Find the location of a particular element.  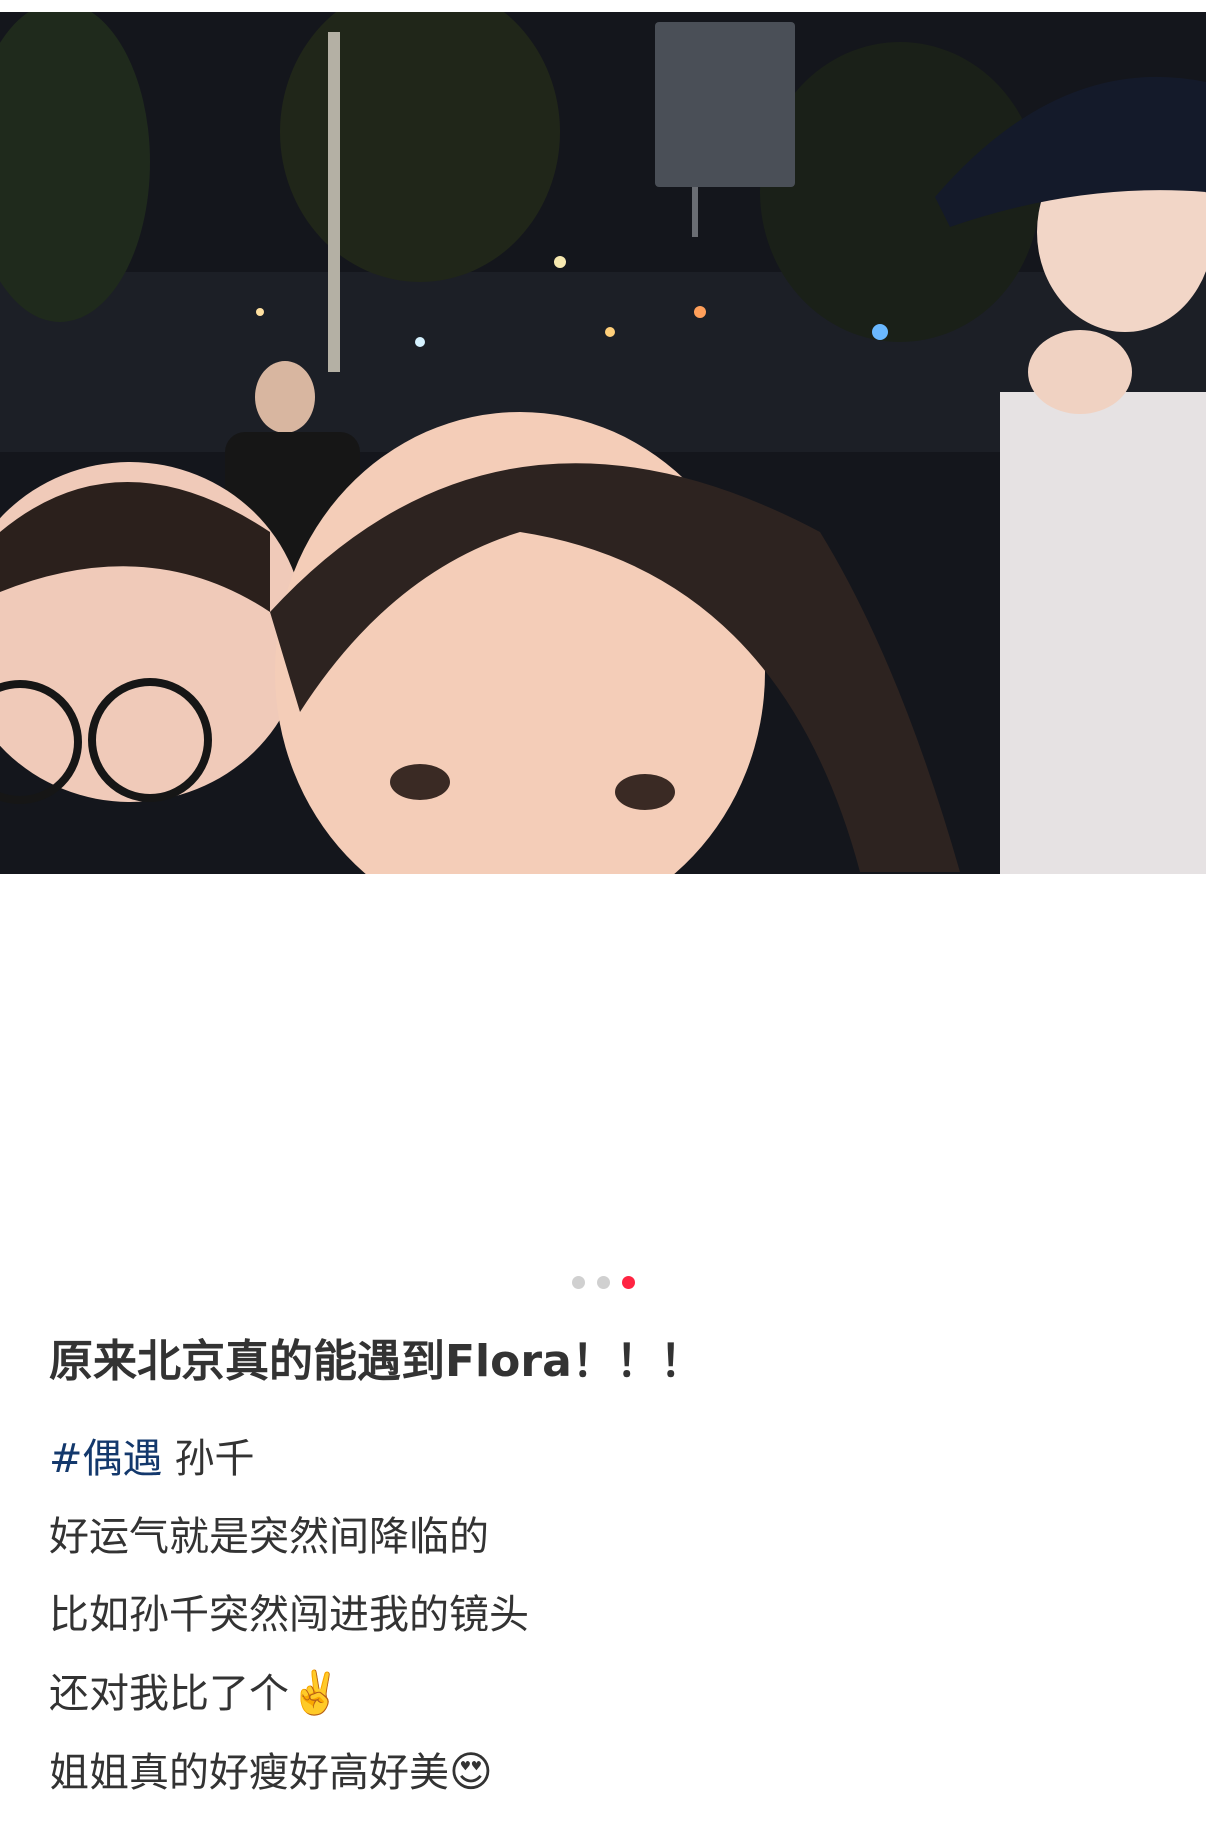

hashtag-link: #偶遇 is located at coordinates (106, 1459).